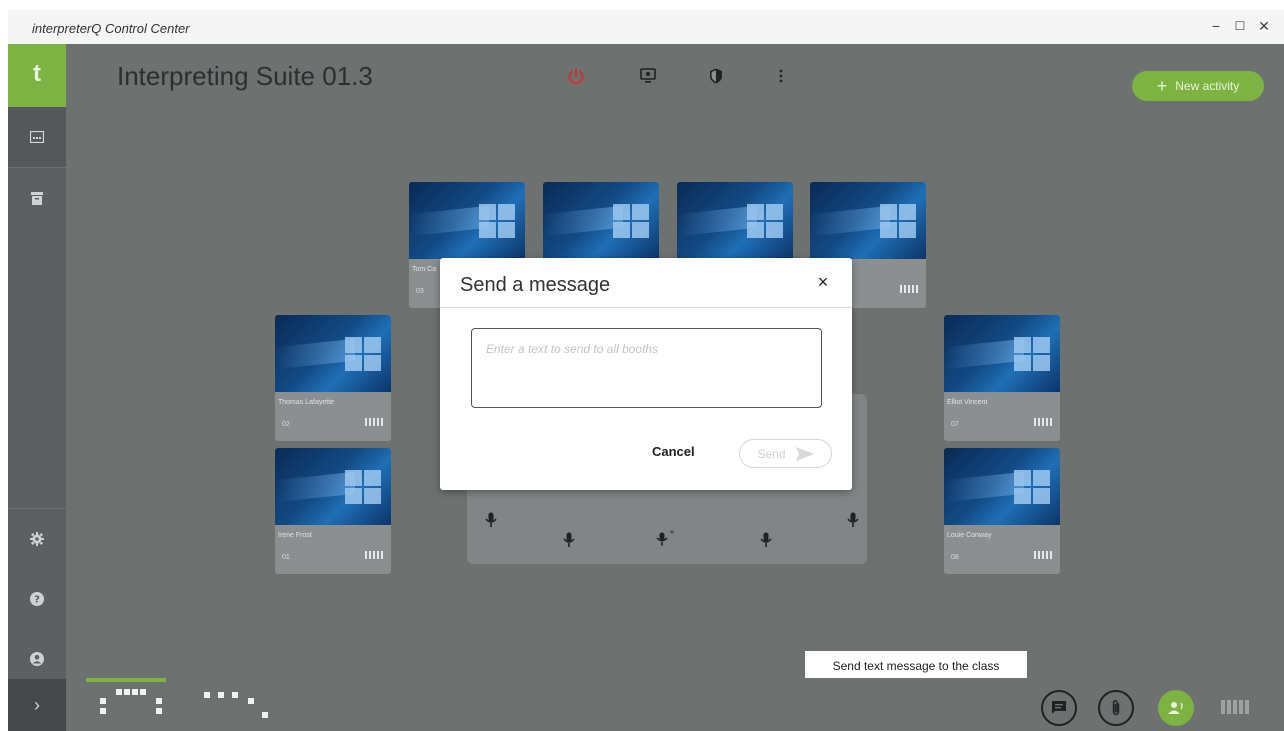 Image resolution: width=1284 pixels, height=731 pixels. Describe the element at coordinates (771, 453) in the screenshot. I see `send-label: Send` at that location.